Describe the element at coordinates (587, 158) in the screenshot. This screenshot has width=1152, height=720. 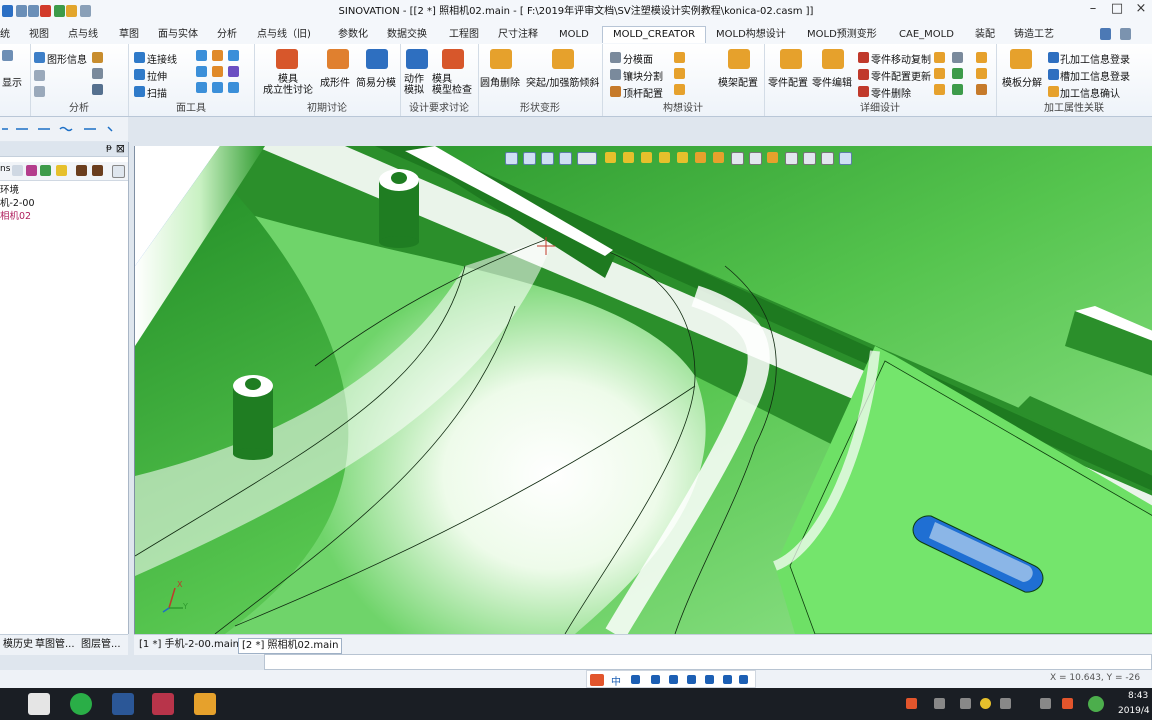
I see `view-dropdown-icon` at that location.